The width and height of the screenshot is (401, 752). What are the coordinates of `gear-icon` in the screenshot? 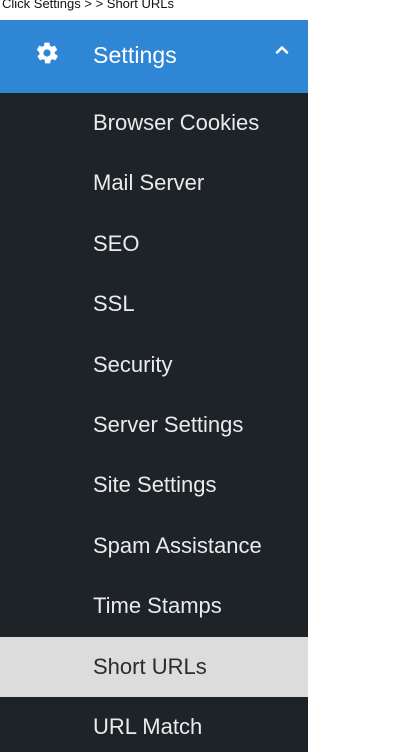 It's located at (47, 53).